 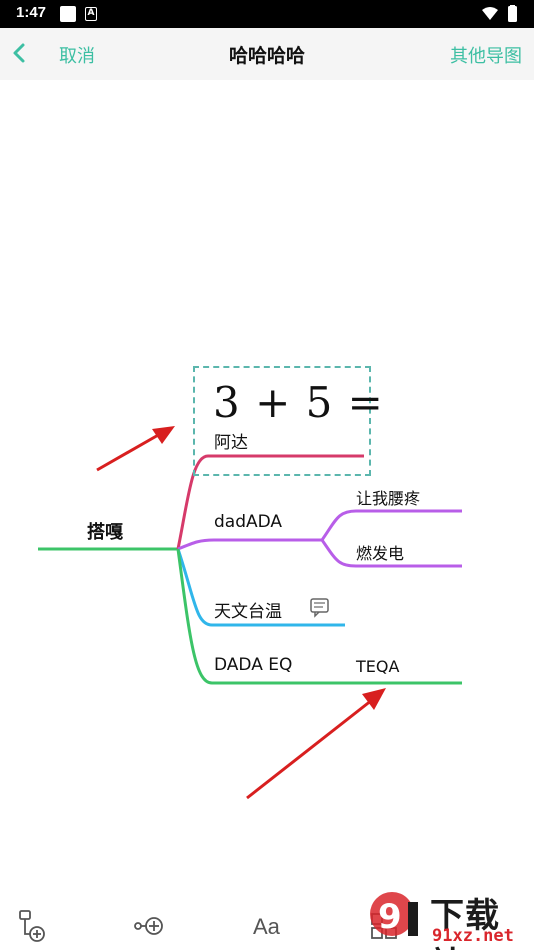 What do you see at coordinates (253, 665) in the screenshot?
I see `node-branch-4: DADA EQ` at bounding box center [253, 665].